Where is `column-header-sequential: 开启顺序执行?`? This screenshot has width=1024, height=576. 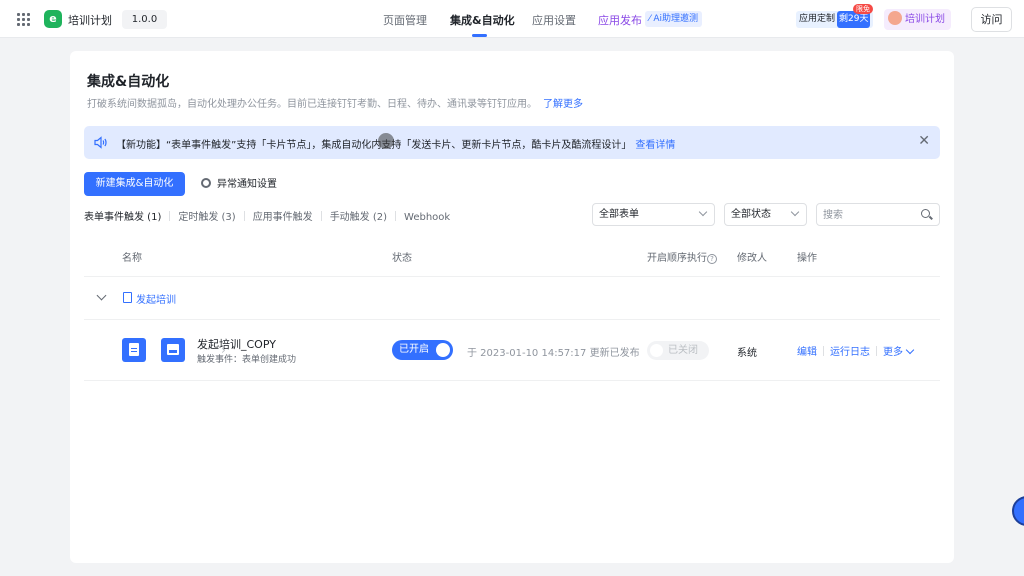 column-header-sequential: 开启顺序执行? is located at coordinates (682, 256).